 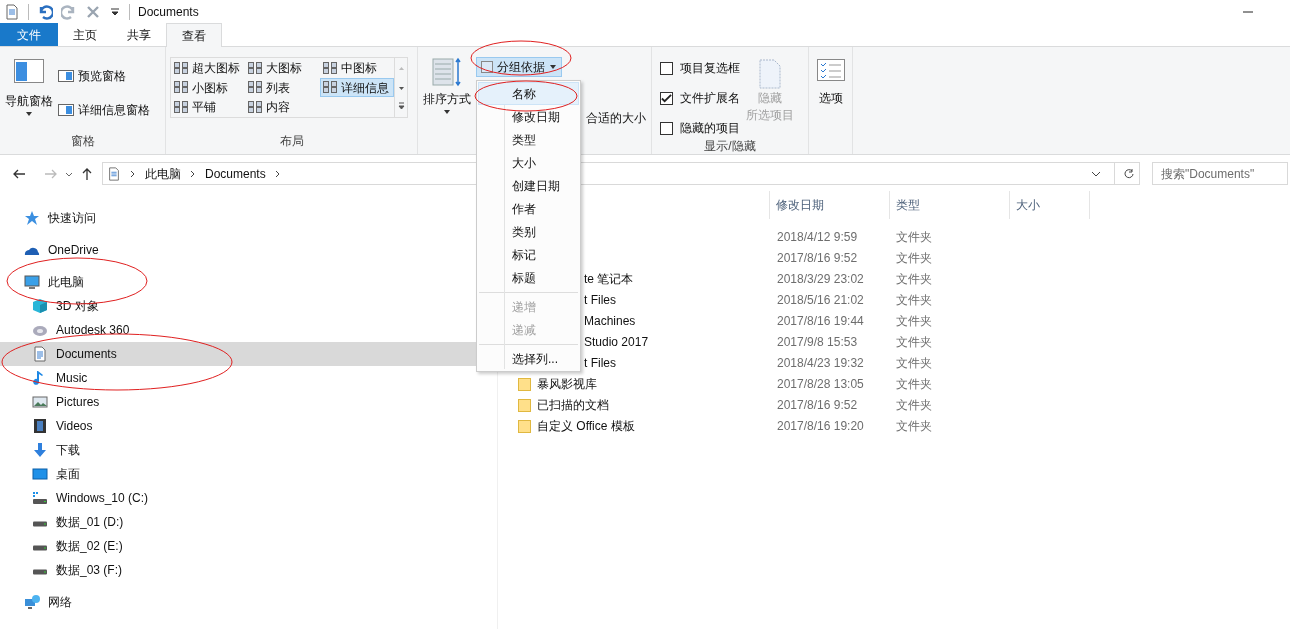 I want to click on desktop-icon, so click(x=40, y=474).